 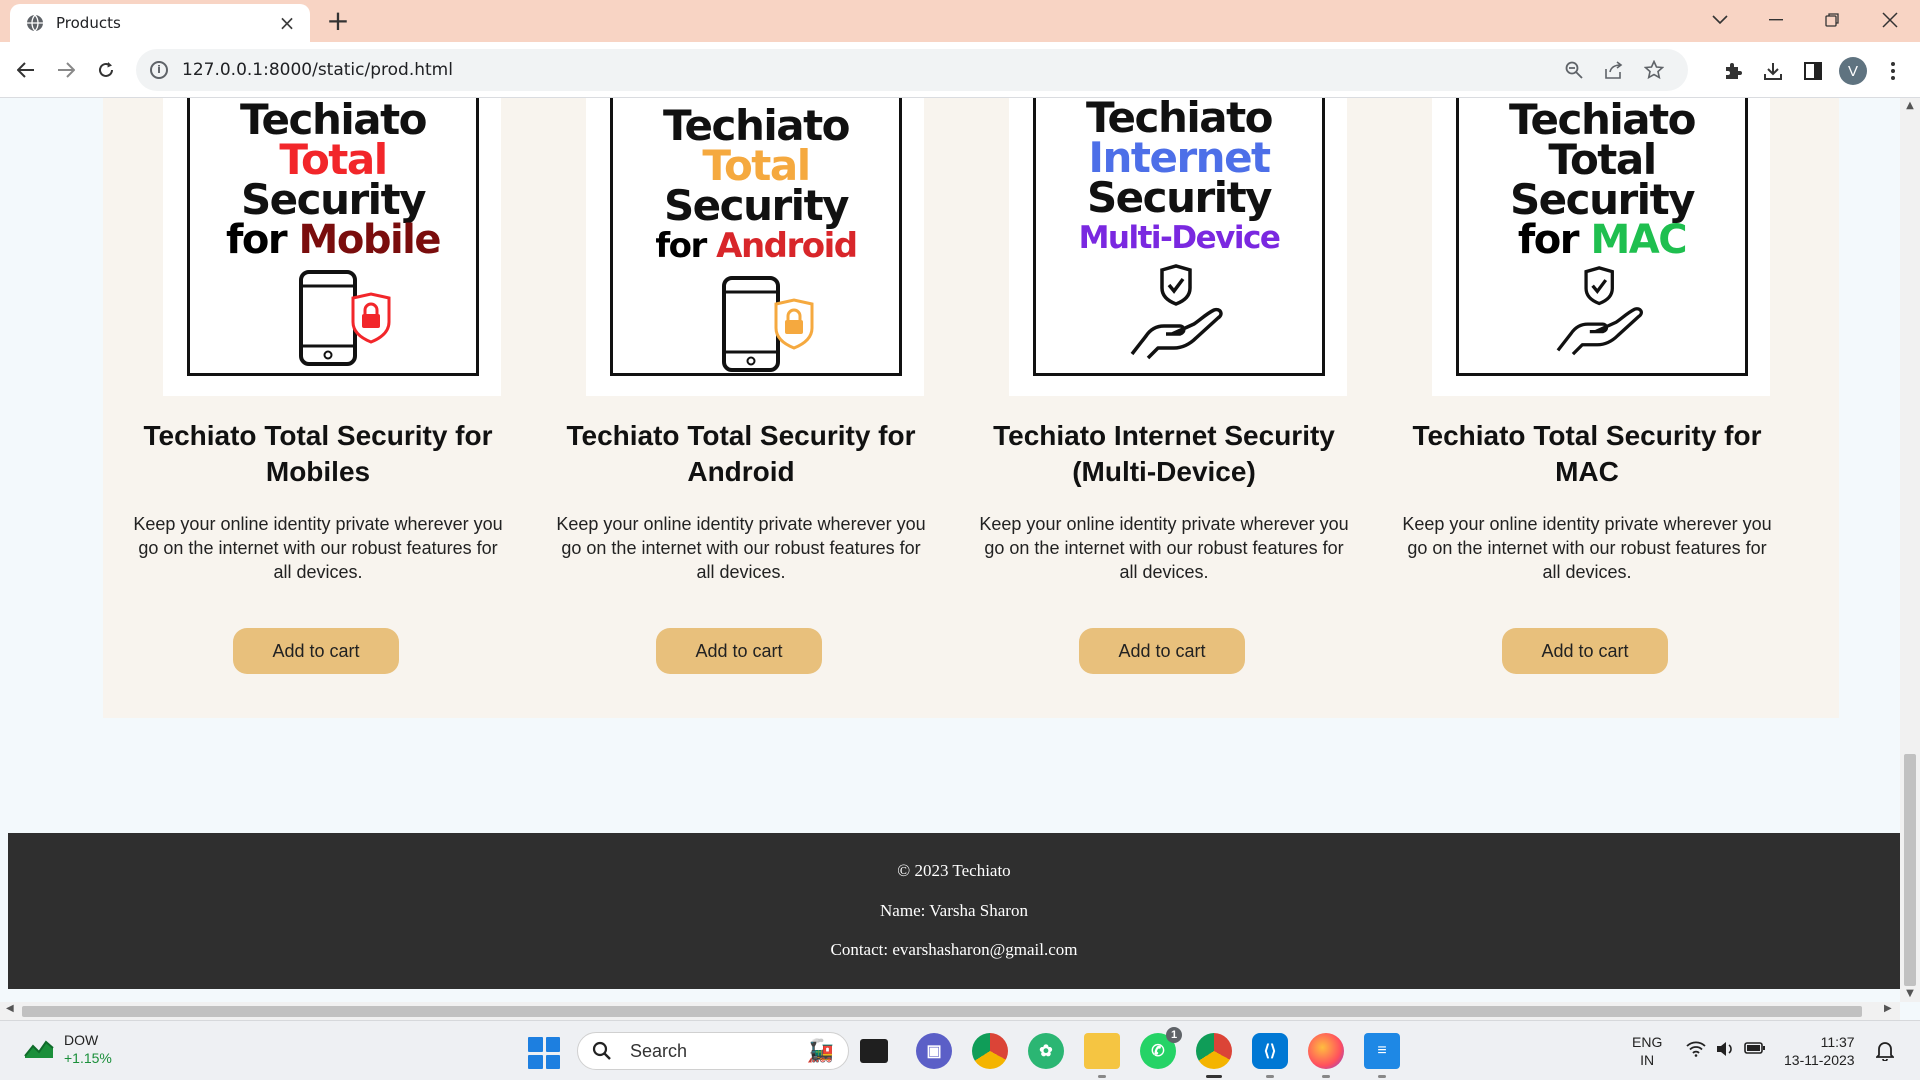 What do you see at coordinates (820, 1050) in the screenshot?
I see `search-highlight-icon: 🚂` at bounding box center [820, 1050].